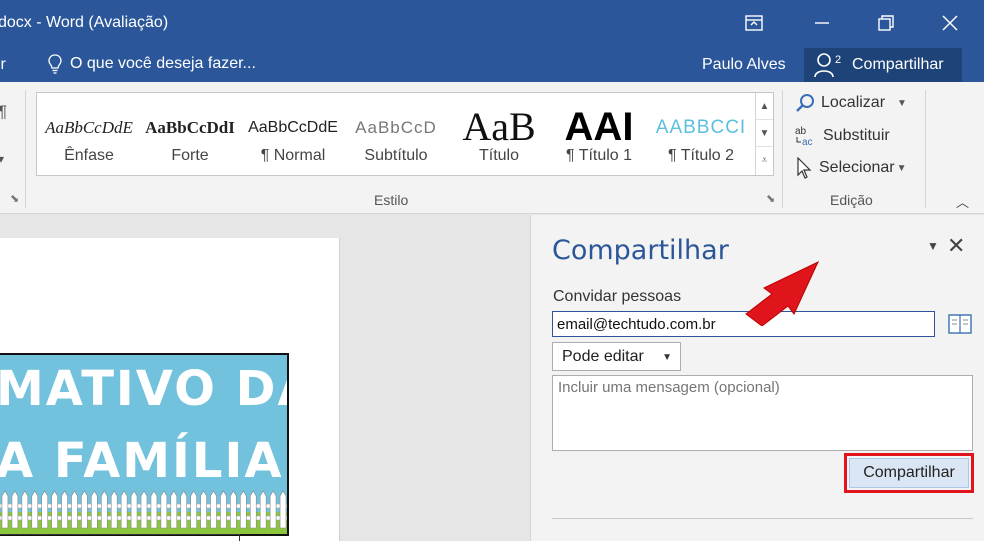  I want to click on restore-button, so click(886, 23).